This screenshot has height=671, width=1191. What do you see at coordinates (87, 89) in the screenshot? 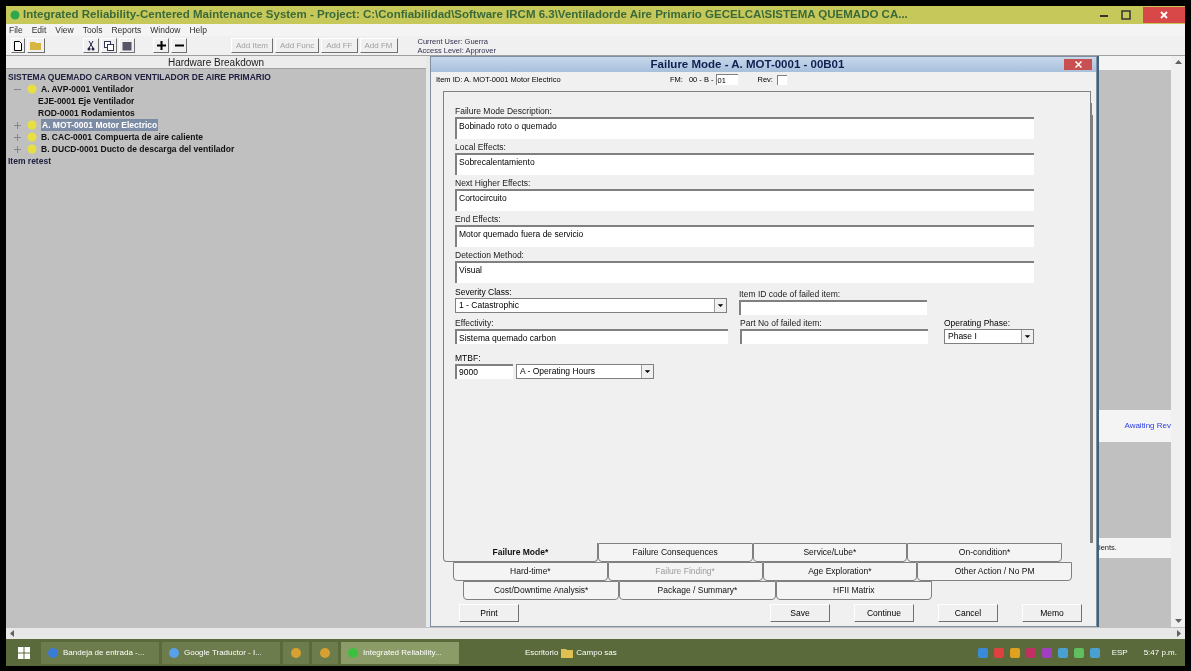
I see `tree-item: A. AVP-0001 Ventilador` at bounding box center [87, 89].